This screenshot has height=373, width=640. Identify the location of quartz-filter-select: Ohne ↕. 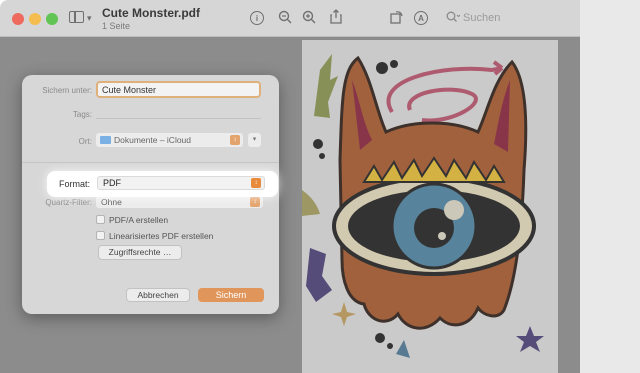
(179, 202).